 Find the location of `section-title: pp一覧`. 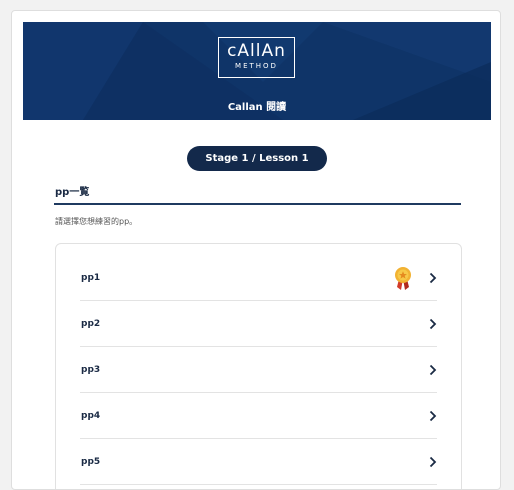

section-title: pp一覧 is located at coordinates (72, 192).